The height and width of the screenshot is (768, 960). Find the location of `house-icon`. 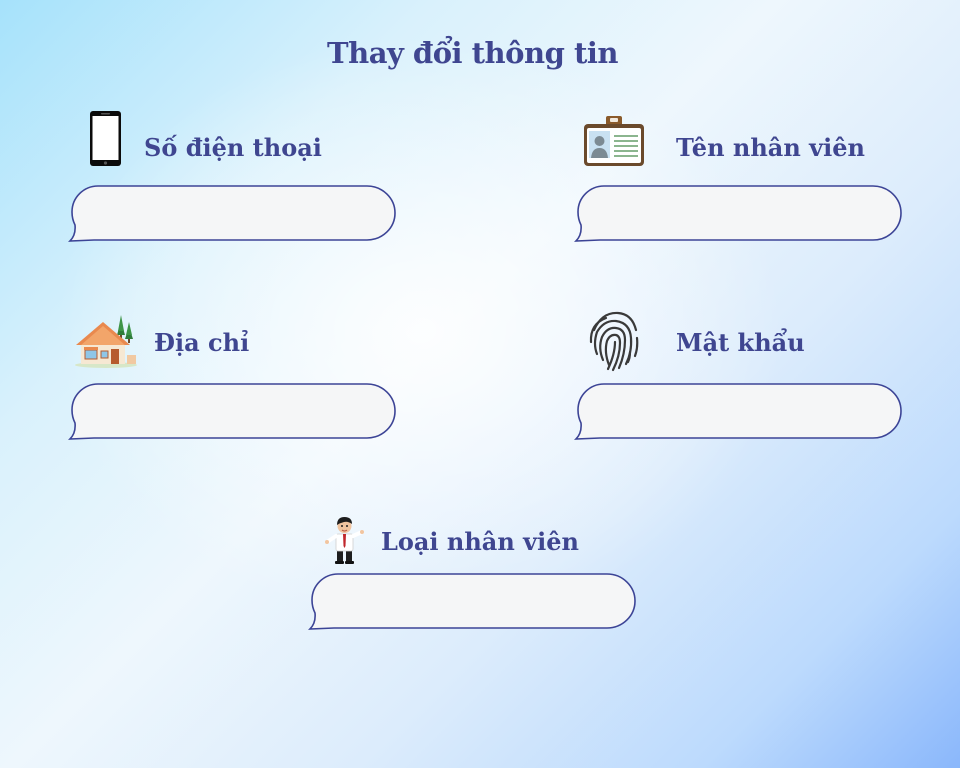

house-icon is located at coordinates (106, 341).